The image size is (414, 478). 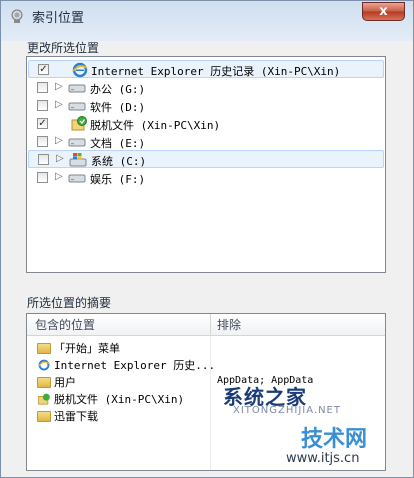 What do you see at coordinates (118, 179) in the screenshot?
I see `tree-row-label: 娱乐 (F:)` at bounding box center [118, 179].